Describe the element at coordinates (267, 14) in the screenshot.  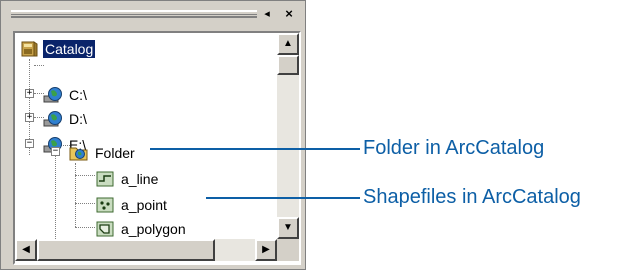
I see `collapse-arrow-icon: ◂` at that location.